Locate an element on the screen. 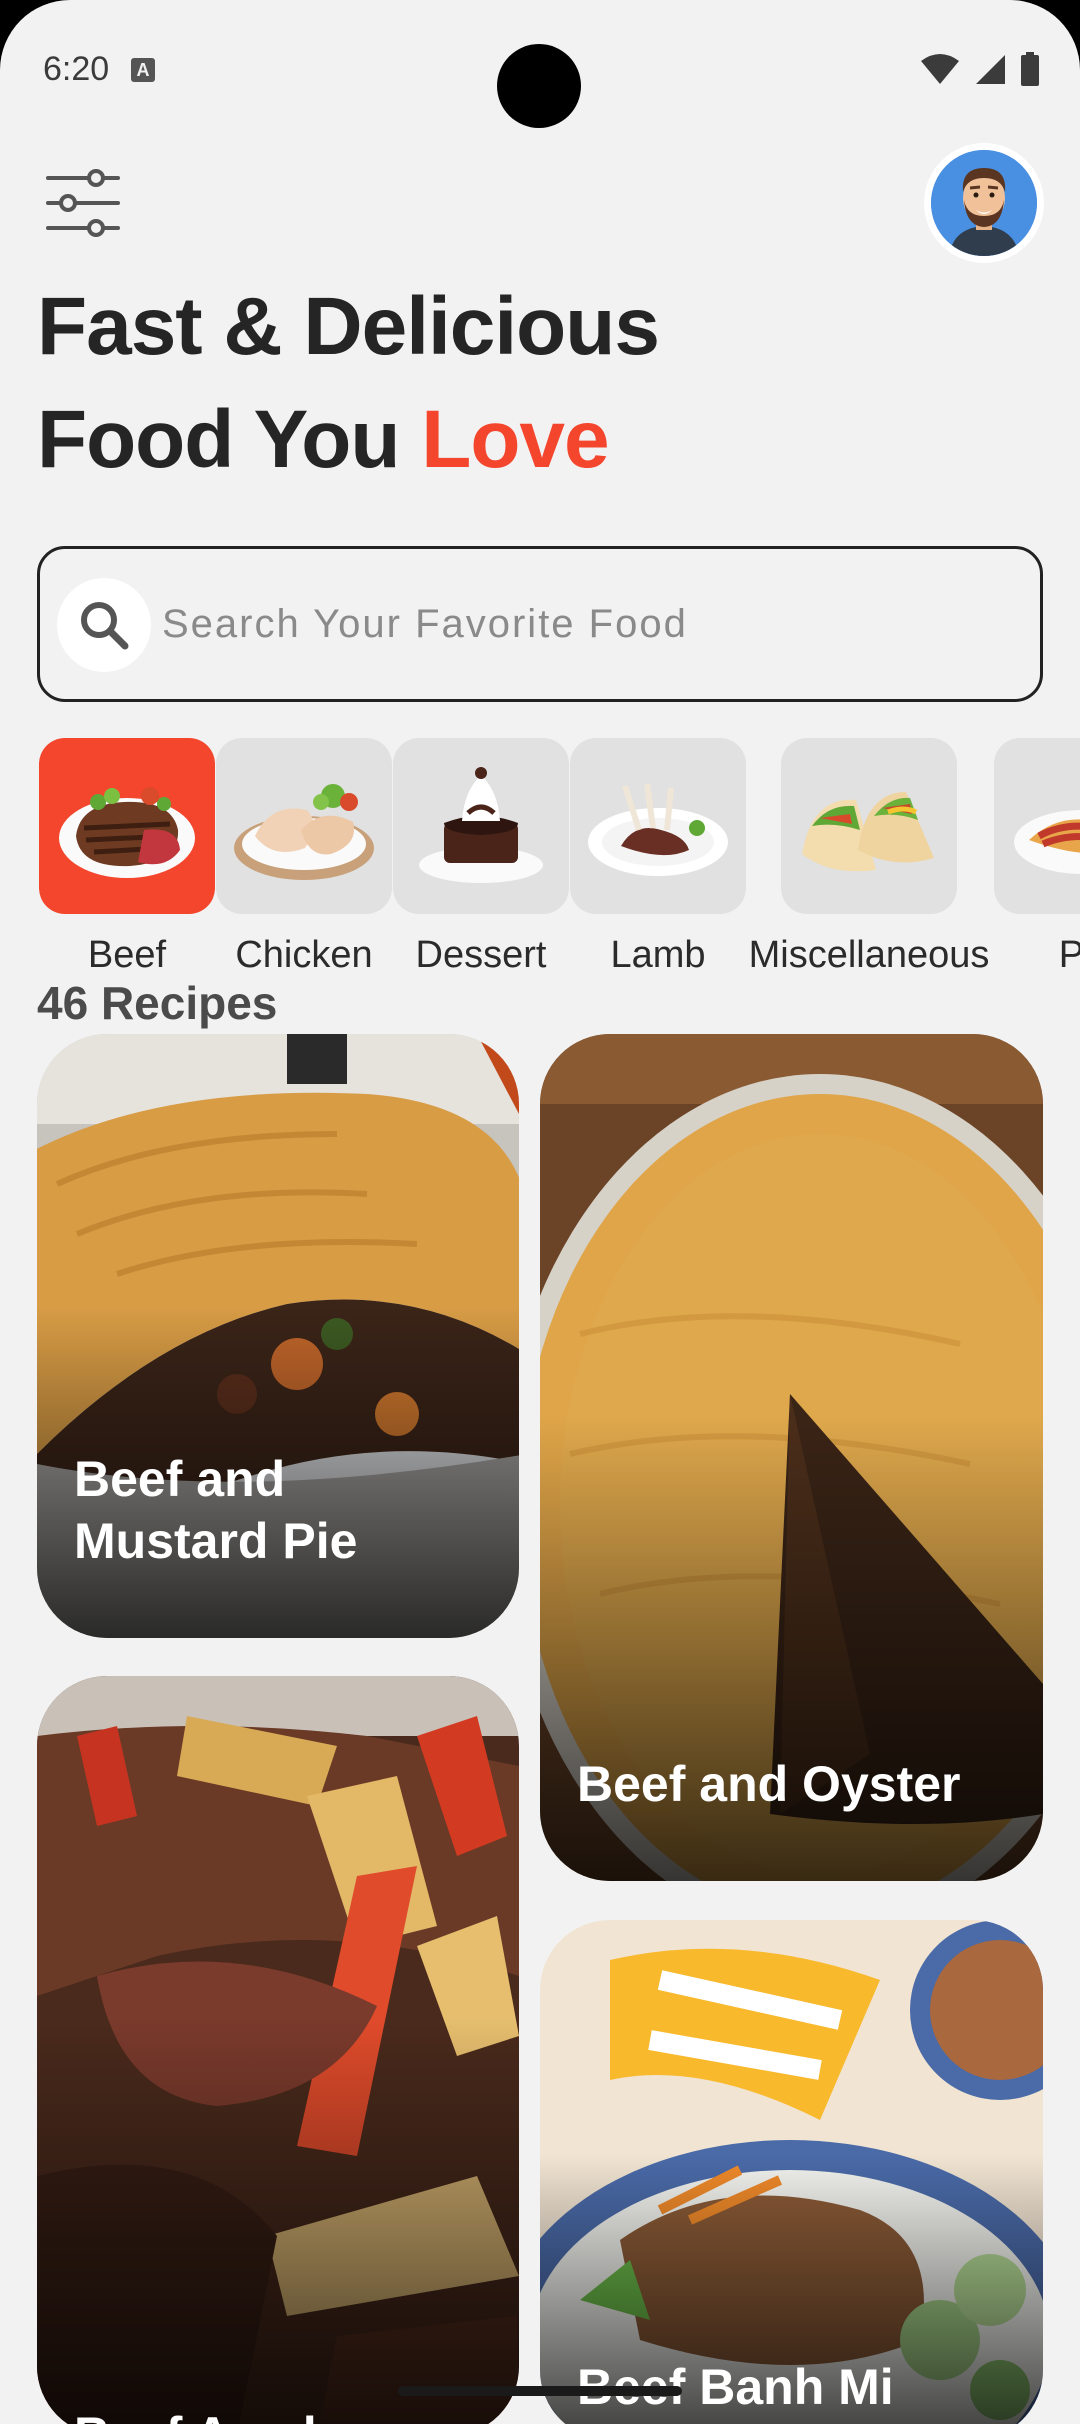  sliders-icon is located at coordinates (83, 203).